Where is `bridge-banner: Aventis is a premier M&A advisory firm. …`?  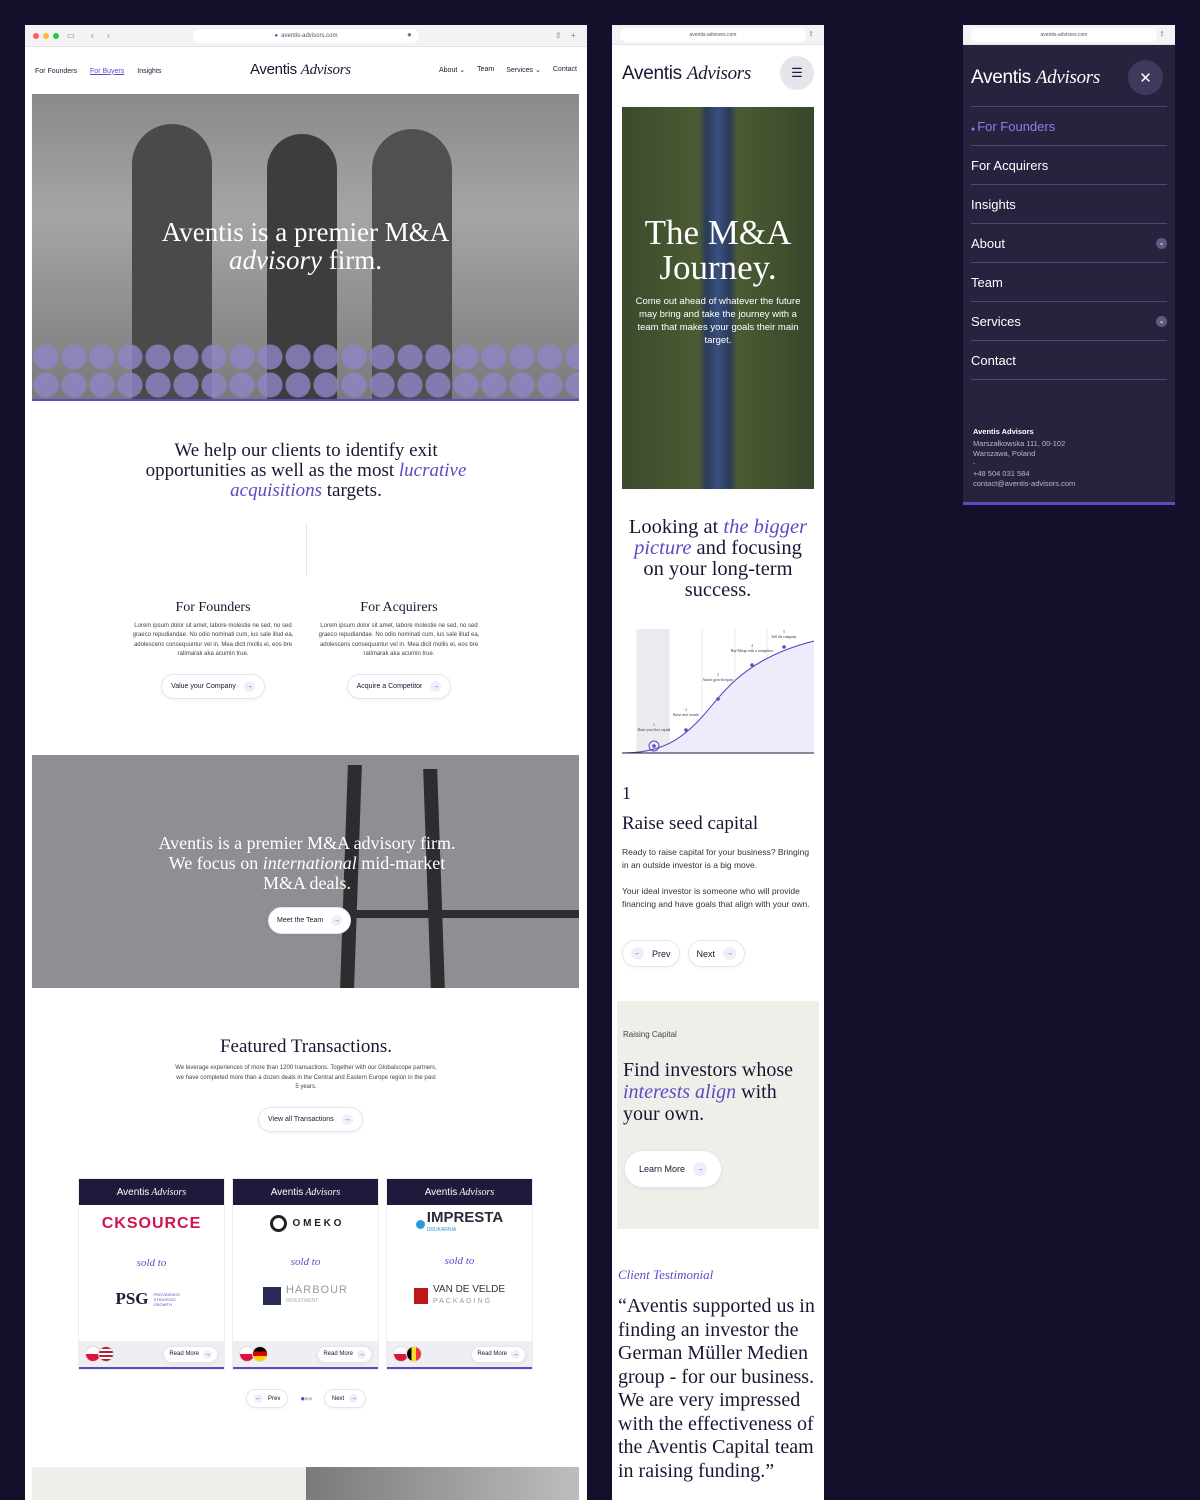
bridge-banner: Aventis is a premier M&A advisory firm. … is located at coordinates (305, 871).